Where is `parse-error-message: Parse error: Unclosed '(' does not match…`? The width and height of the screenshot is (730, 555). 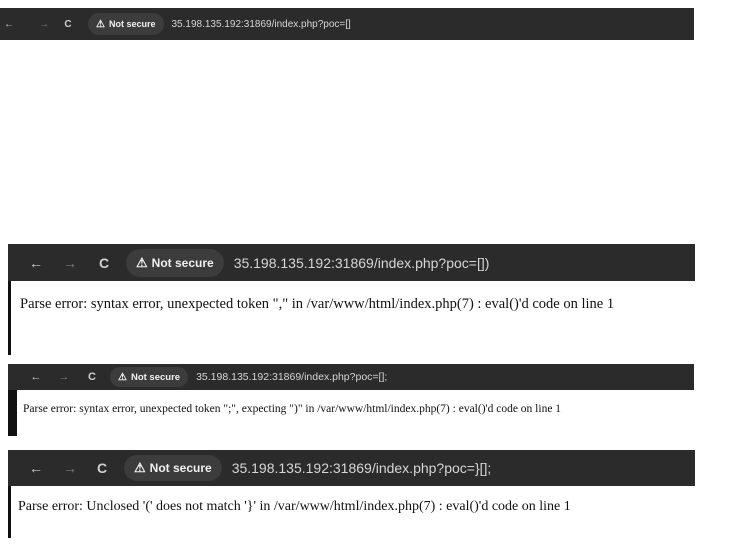
parse-error-message: Parse error: Unclosed '(' does not match… is located at coordinates (294, 506).